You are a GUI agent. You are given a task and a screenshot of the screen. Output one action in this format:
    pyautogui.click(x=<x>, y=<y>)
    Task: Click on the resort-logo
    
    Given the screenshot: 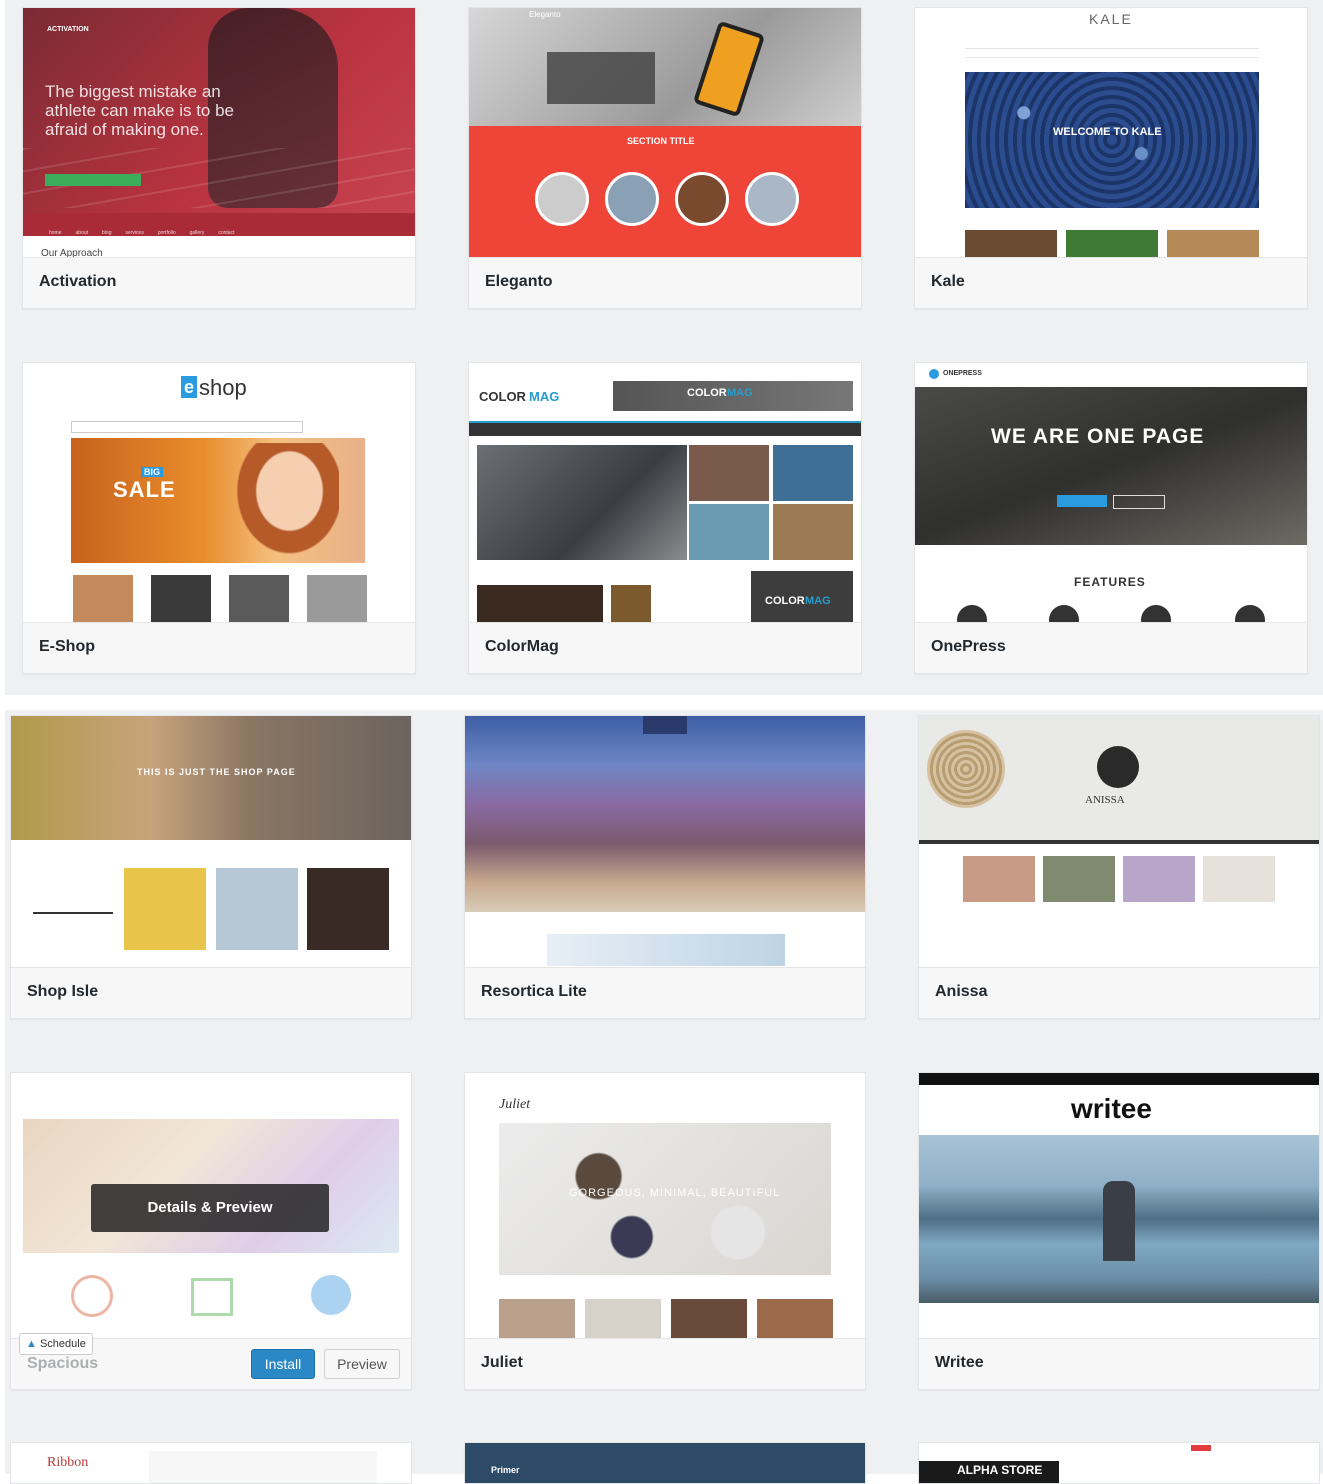 What is the action you would take?
    pyautogui.click(x=665, y=725)
    